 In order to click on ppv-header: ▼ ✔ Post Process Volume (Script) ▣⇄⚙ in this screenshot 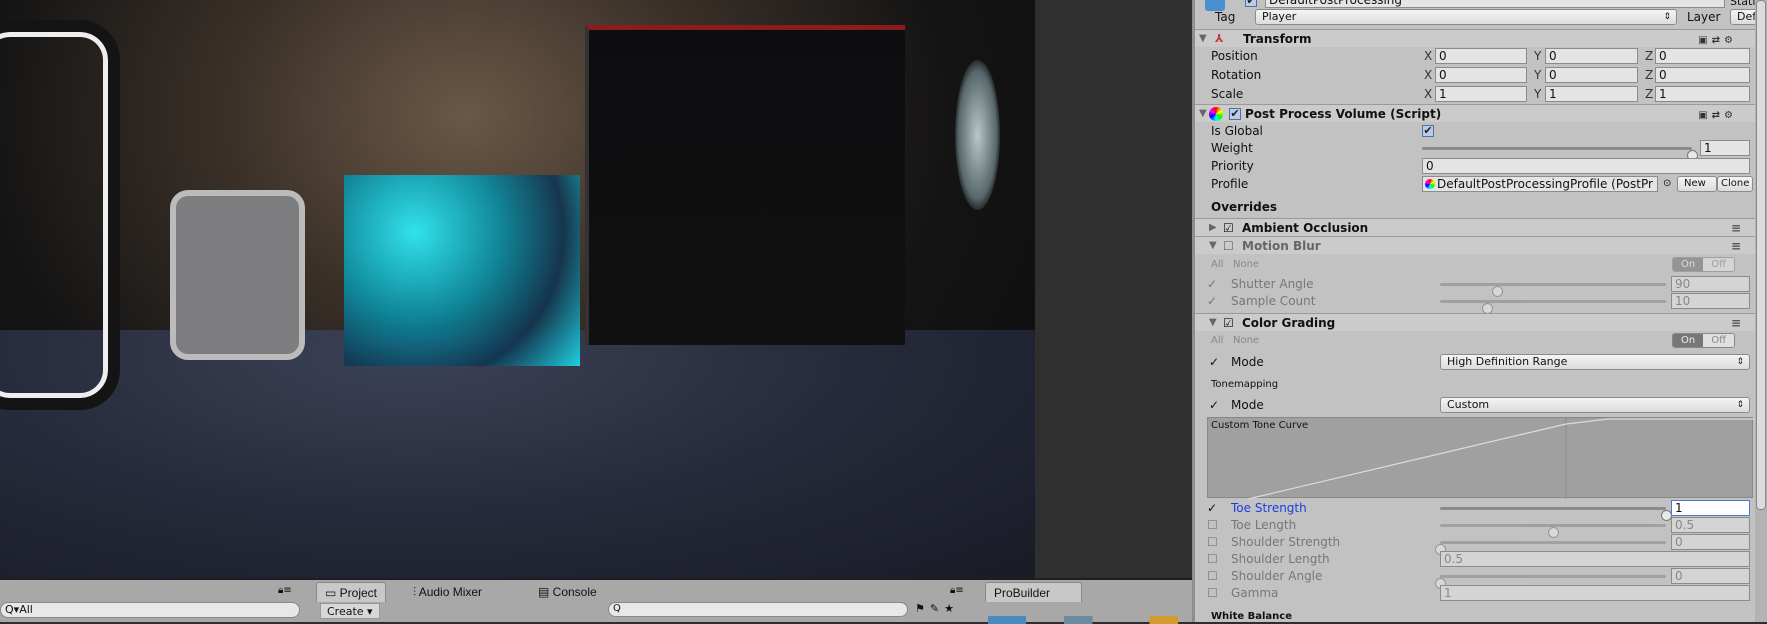, I will do `click(1475, 113)`.